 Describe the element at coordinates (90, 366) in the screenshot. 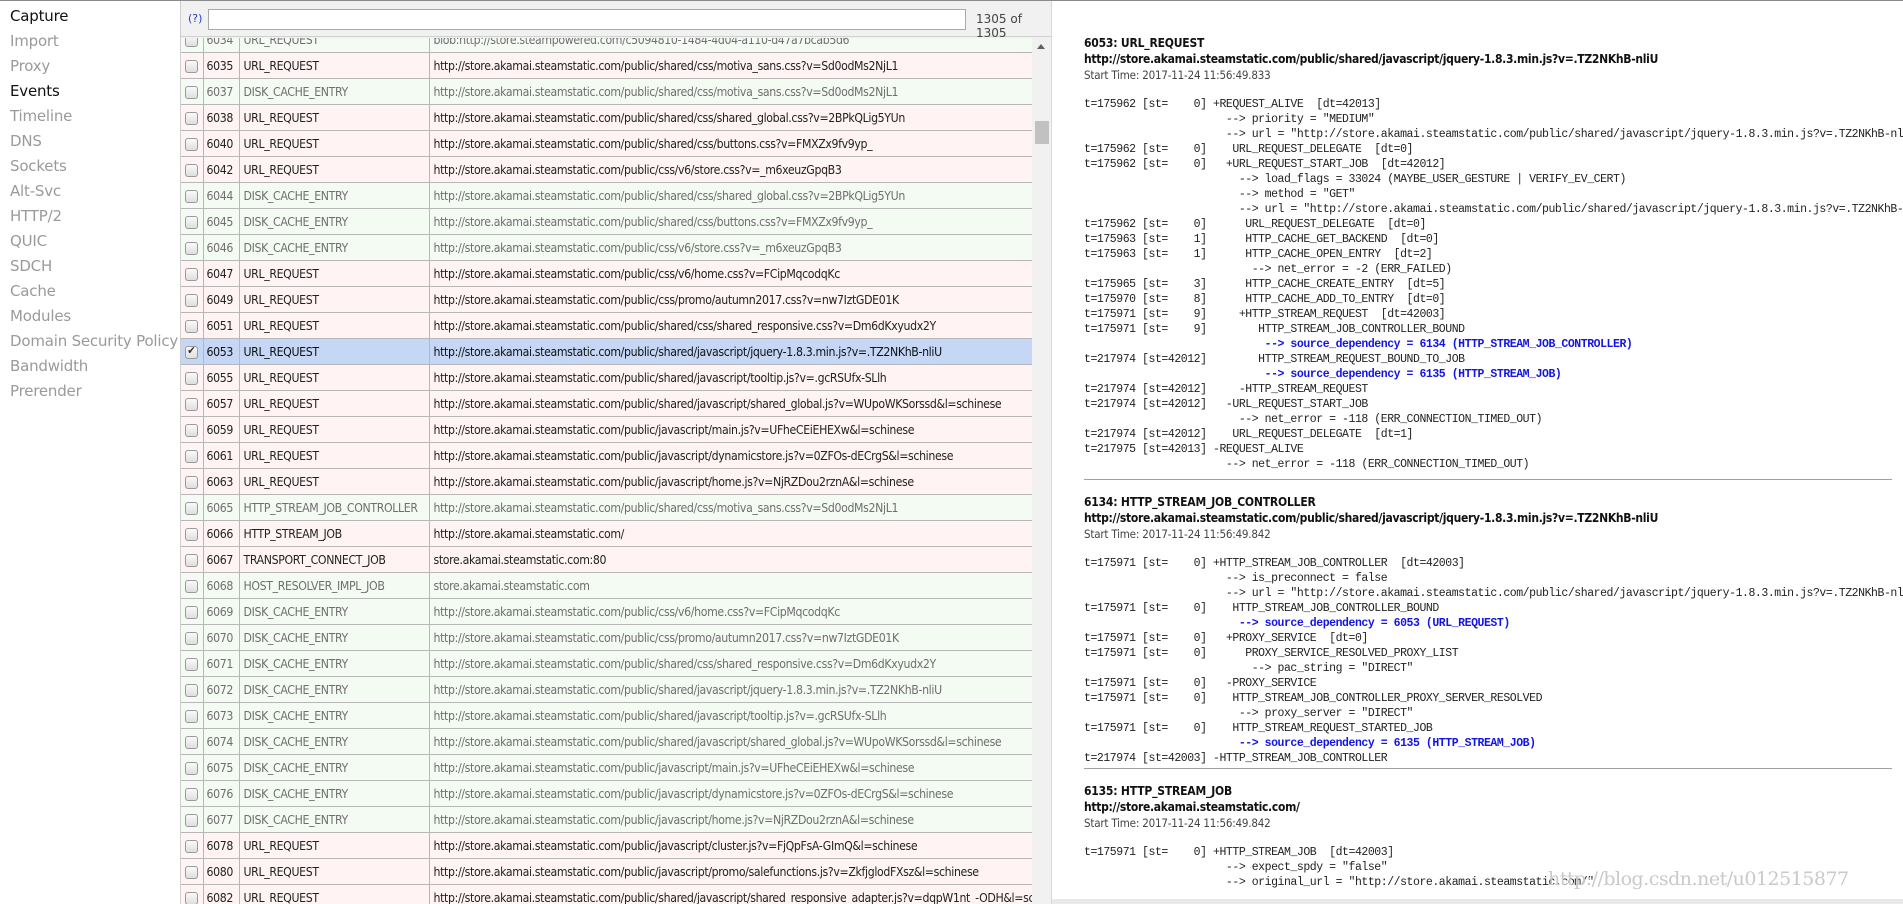

I see `sidebar-item-bandwidth: Bandwidth` at that location.